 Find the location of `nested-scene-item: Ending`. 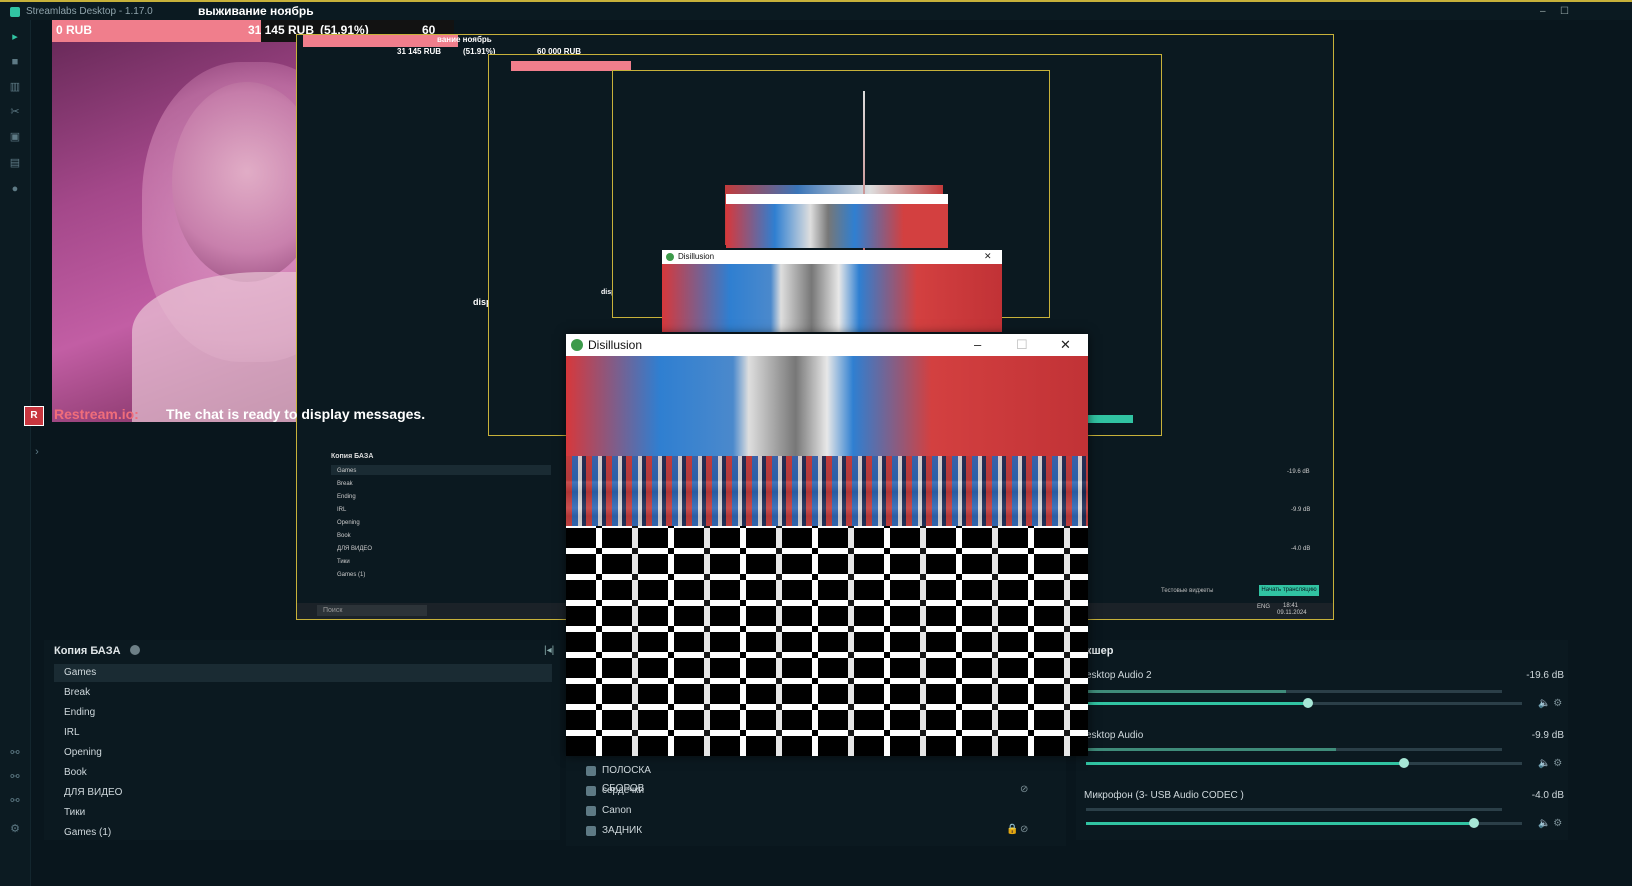

nested-scene-item: Ending is located at coordinates (346, 497).